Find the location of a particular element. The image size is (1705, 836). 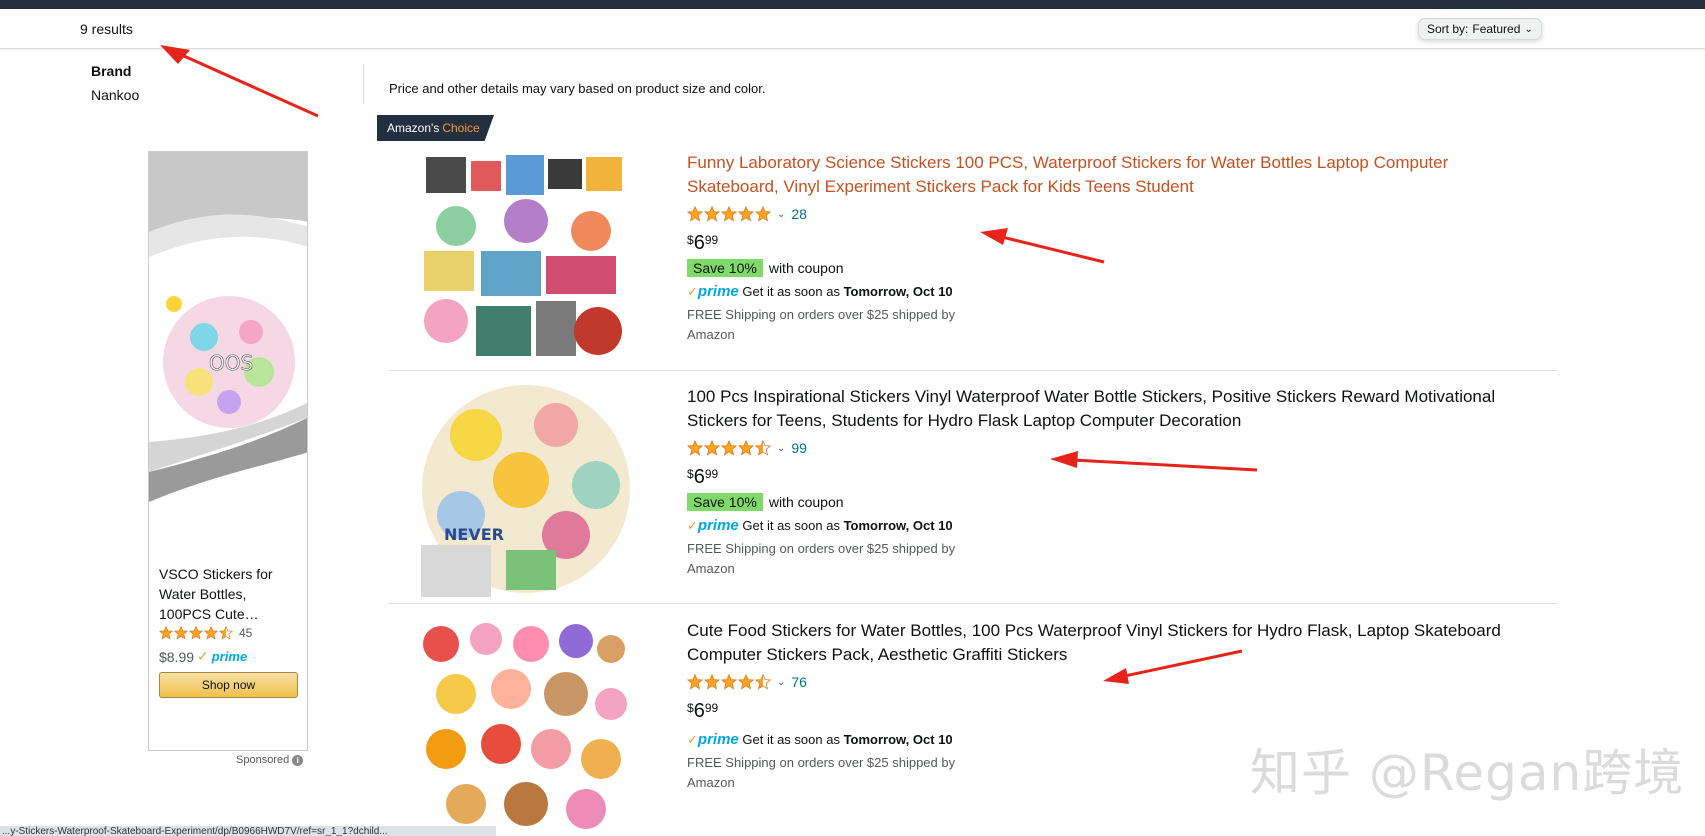

sponsored-label: Sponsored i is located at coordinates (270, 760).